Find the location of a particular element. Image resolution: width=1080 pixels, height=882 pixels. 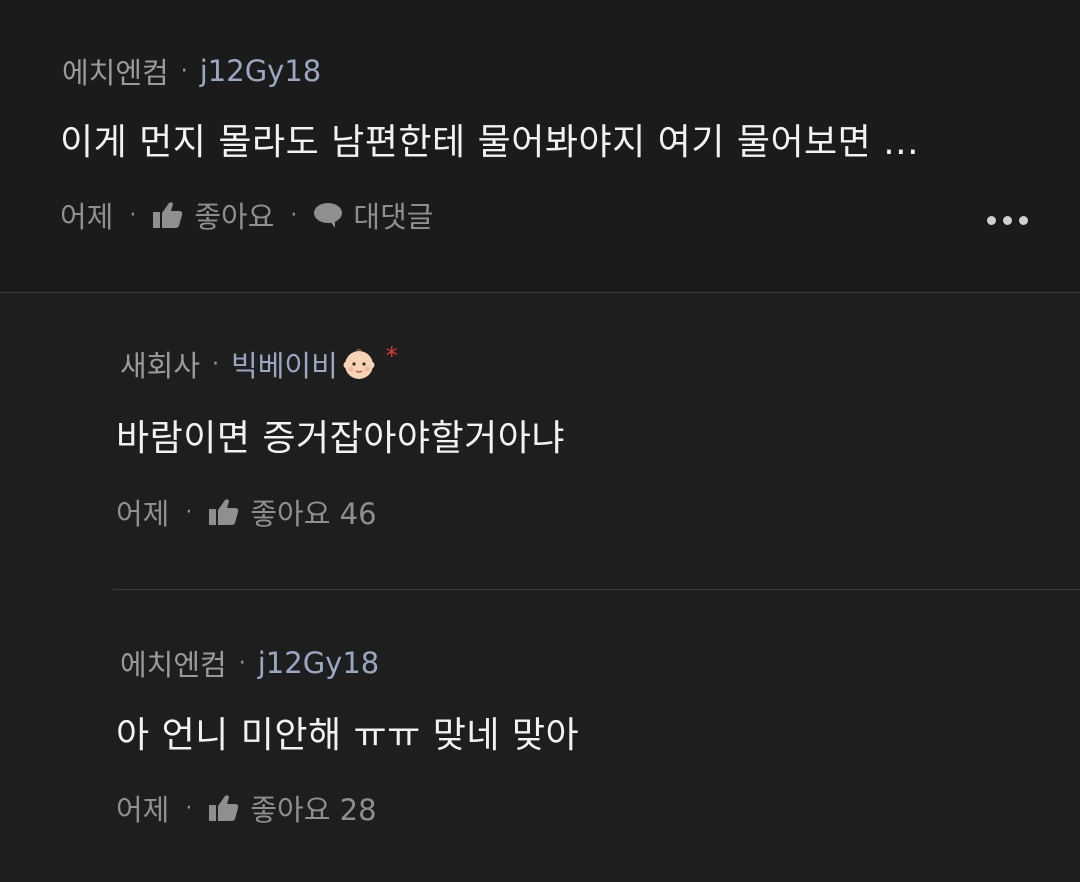

like-button: 좋아요 is located at coordinates (234, 215).